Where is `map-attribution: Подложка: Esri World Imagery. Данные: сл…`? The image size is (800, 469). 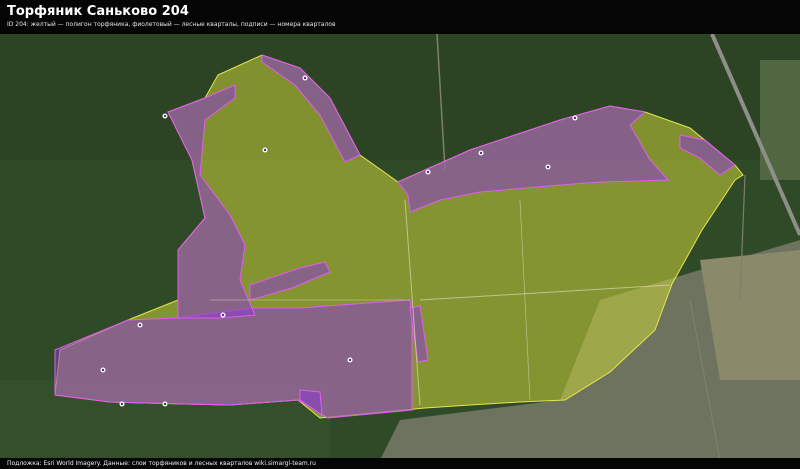 map-attribution: Подложка: Esri World Imagery. Данные: сл… is located at coordinates (400, 463).